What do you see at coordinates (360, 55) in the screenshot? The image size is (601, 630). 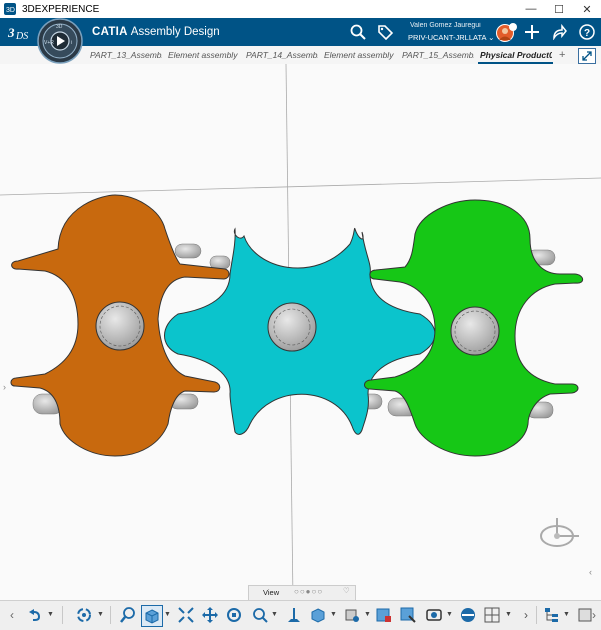 I see `tab-element-assembly-2: Element assembly` at bounding box center [360, 55].